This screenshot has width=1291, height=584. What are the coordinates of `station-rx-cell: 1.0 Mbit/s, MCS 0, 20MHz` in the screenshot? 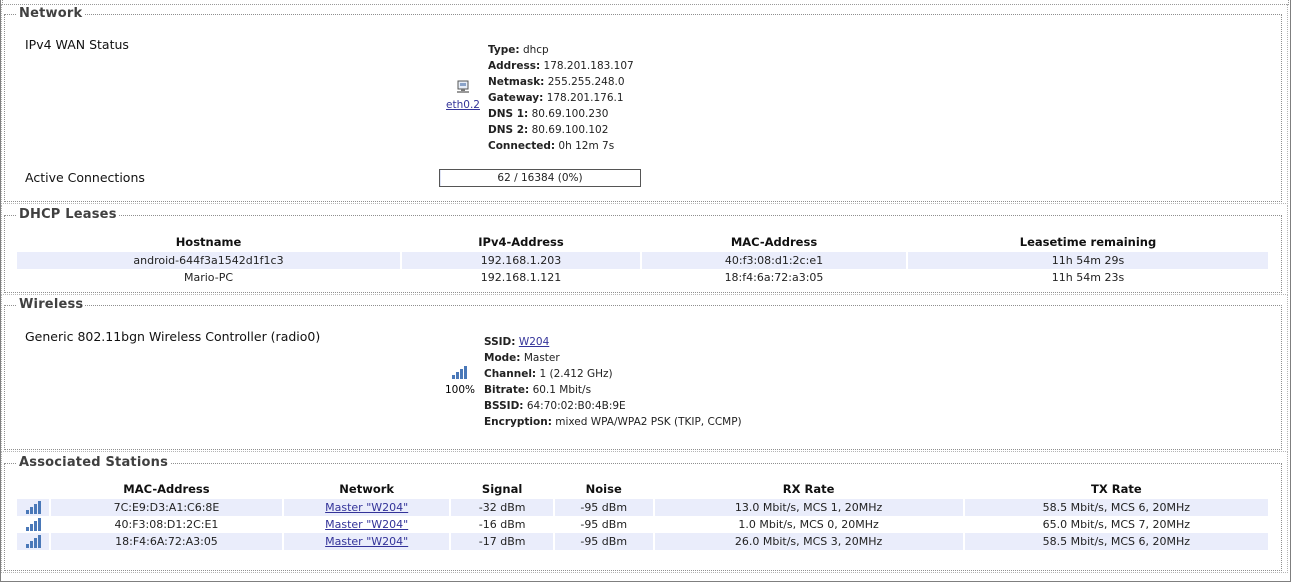 It's located at (808, 524).